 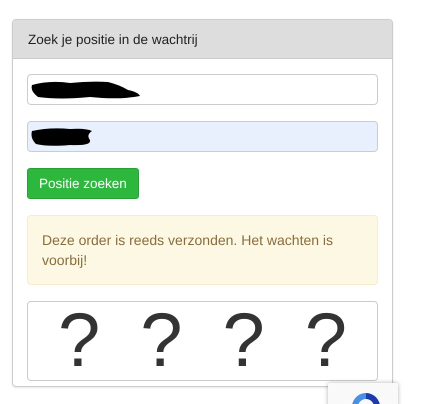 What do you see at coordinates (202, 250) in the screenshot?
I see `alert-message: Deze order is reeds verzonden. Het wachten is voorbij!` at bounding box center [202, 250].